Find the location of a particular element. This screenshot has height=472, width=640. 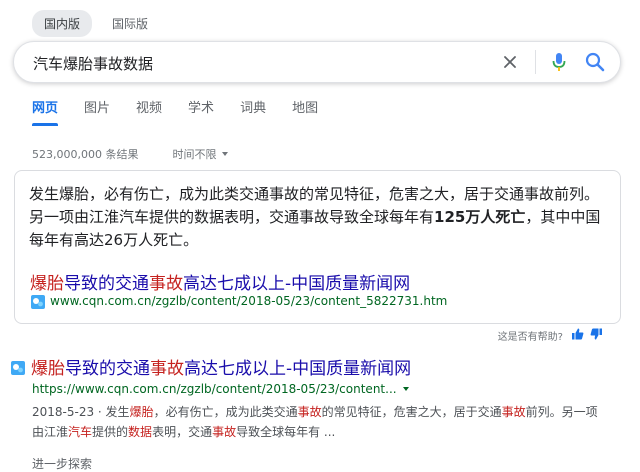

microphone-icon is located at coordinates (559, 62).